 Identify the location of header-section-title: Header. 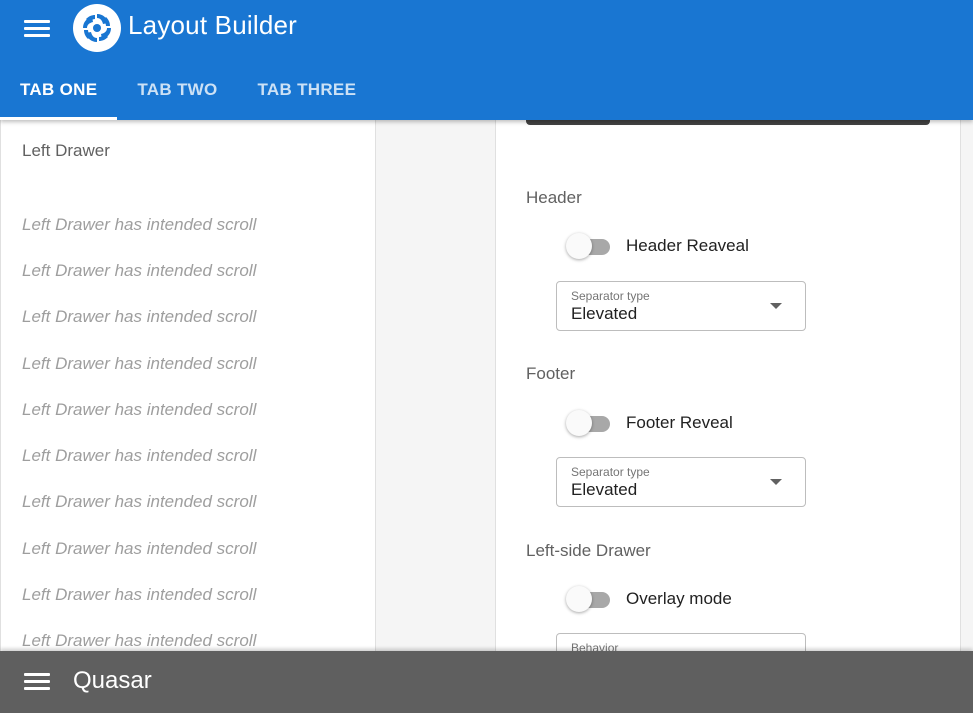
(554, 197).